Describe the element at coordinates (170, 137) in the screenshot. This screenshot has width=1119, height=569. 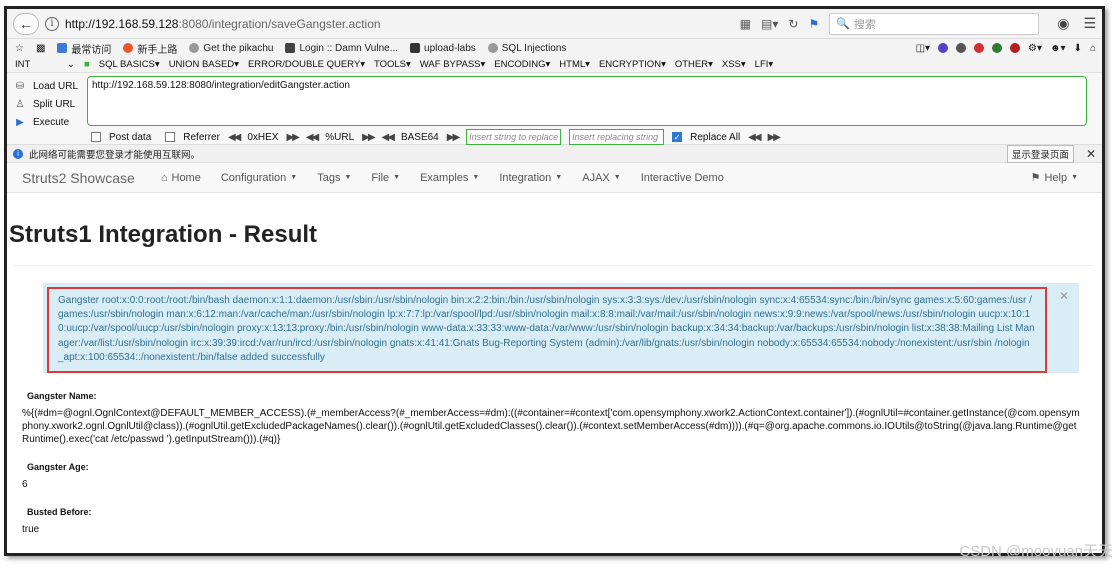
I see `referrer-checkbox` at that location.